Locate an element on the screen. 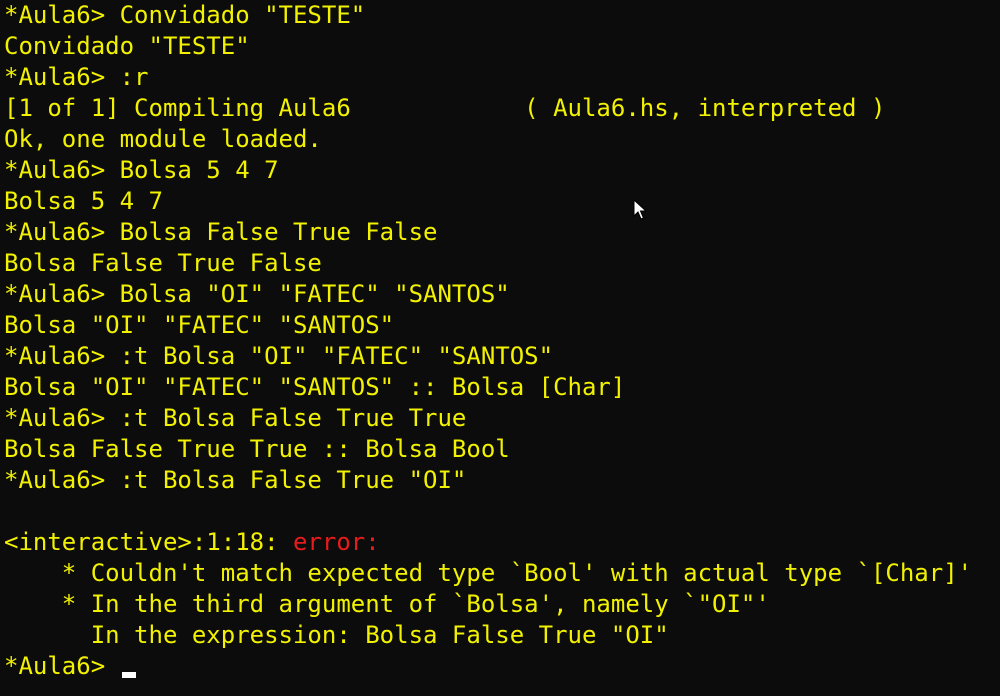 The height and width of the screenshot is (696, 1000). terminal-line: *Aula6> Bolsa "OI" "FATEC" "SANTOS" is located at coordinates (257, 294).